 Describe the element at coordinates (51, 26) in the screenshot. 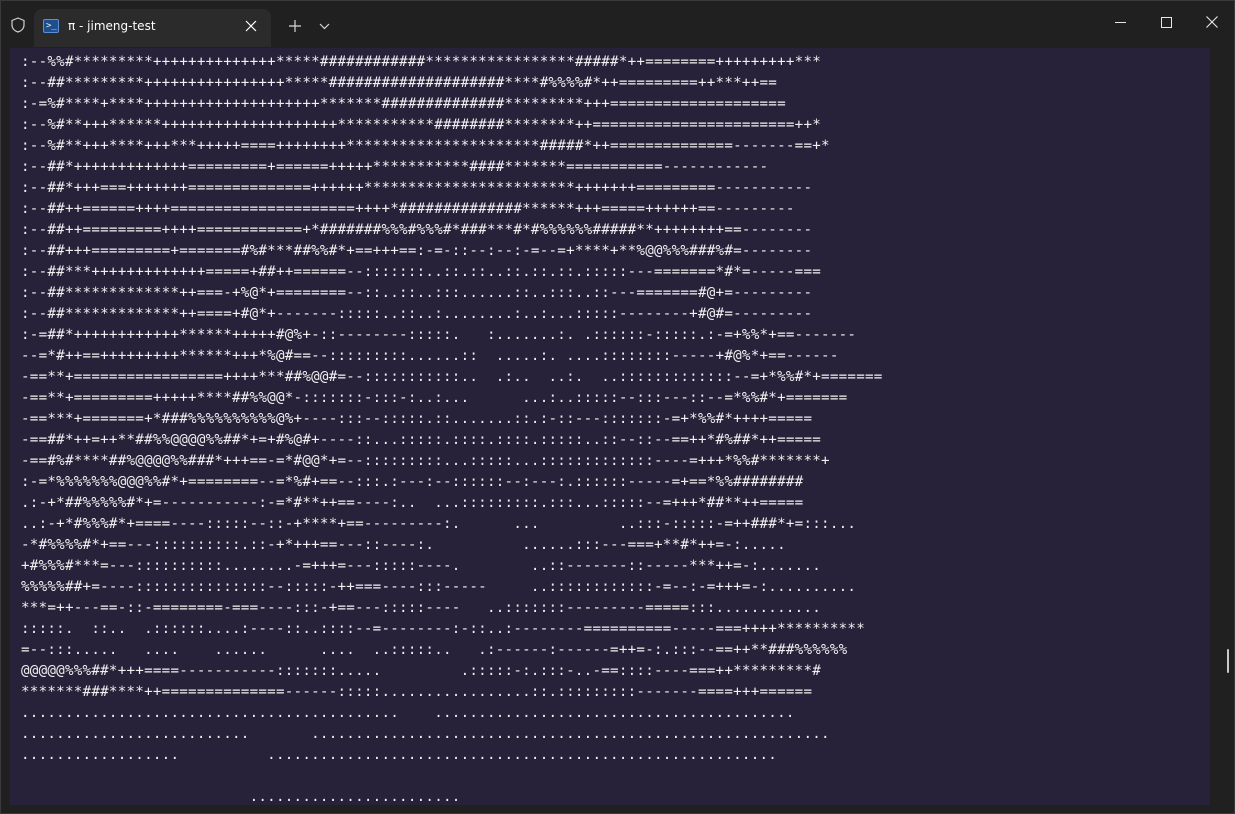

I see `terminal-icon: >_` at that location.